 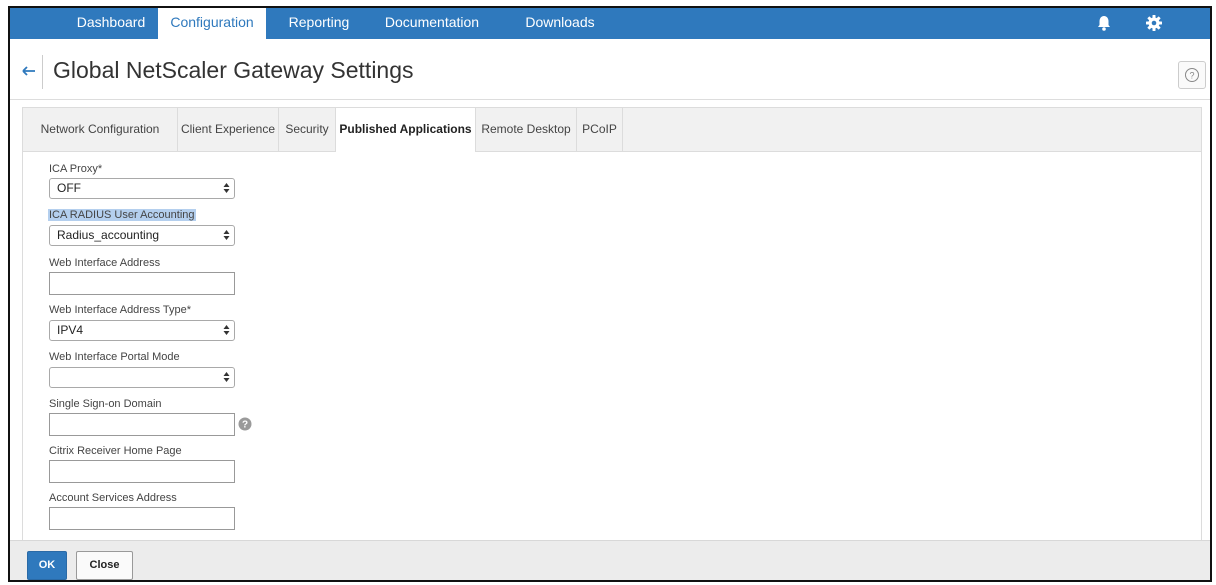 What do you see at coordinates (233, 70) in the screenshot?
I see `page-title: Global NetScaler Gateway Settings` at bounding box center [233, 70].